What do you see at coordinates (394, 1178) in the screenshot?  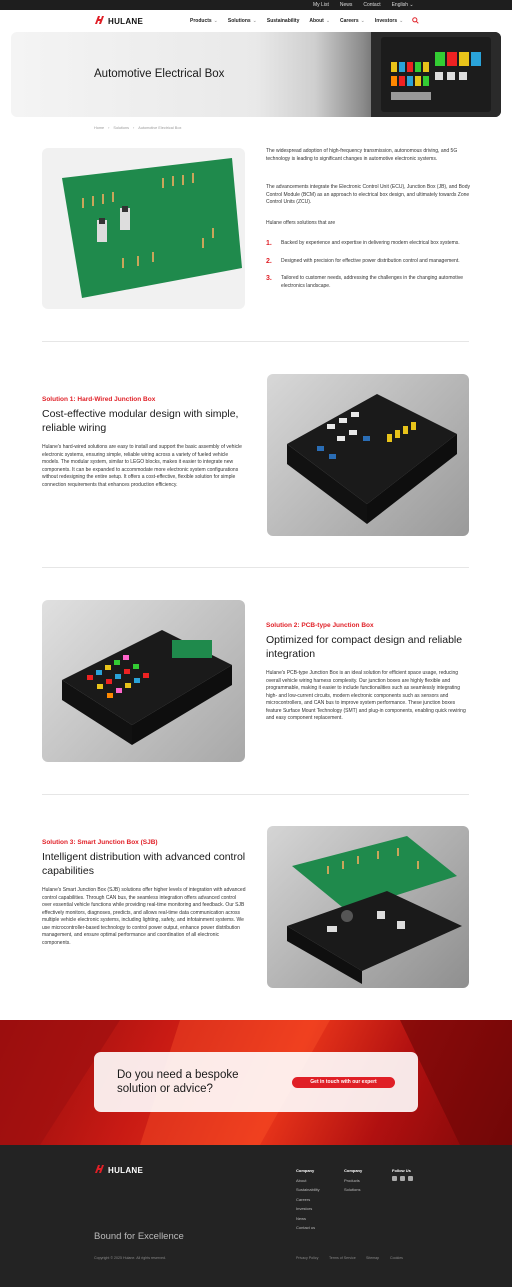 I see `linkedin-icon` at bounding box center [394, 1178].